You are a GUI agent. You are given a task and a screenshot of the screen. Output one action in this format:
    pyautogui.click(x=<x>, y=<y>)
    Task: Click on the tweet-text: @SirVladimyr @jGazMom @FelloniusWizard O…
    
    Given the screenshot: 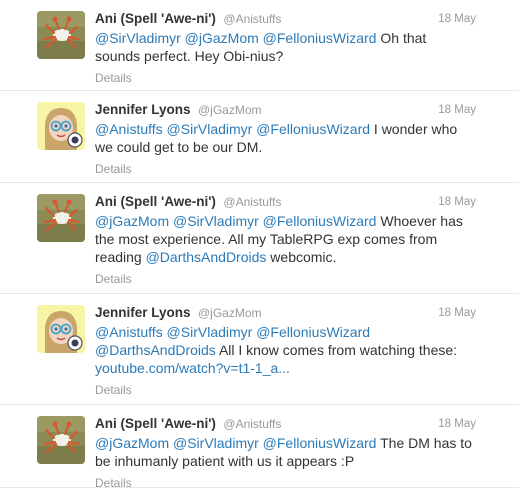 What is the action you would take?
    pyautogui.click(x=285, y=47)
    